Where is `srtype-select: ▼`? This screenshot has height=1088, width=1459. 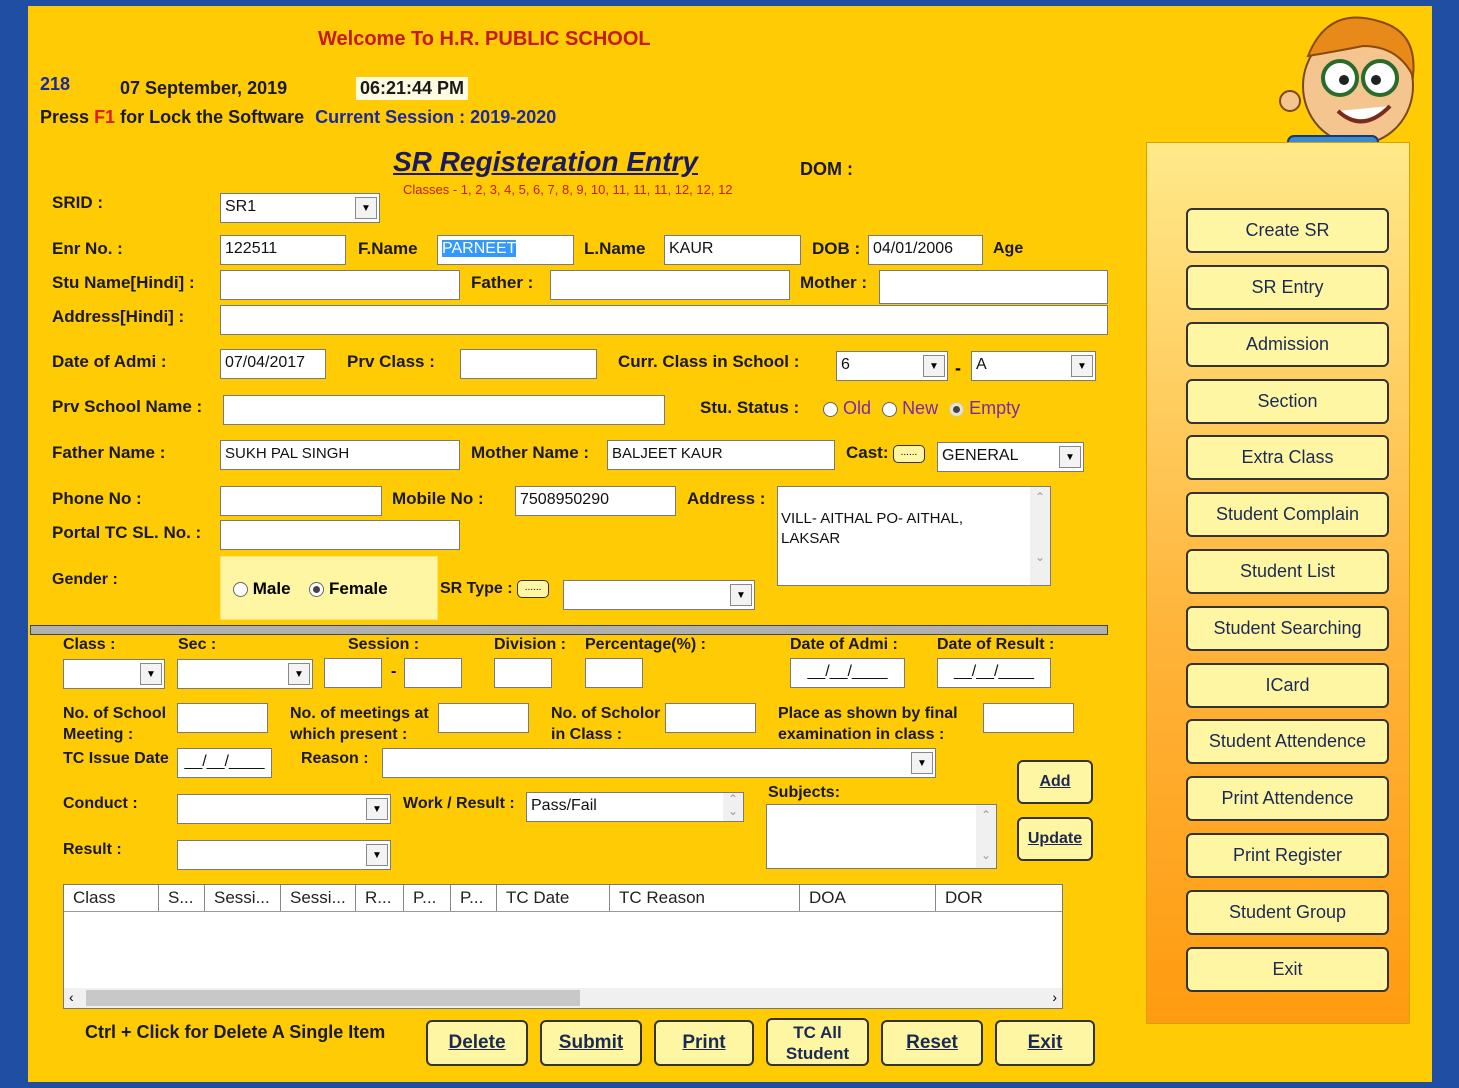 srtype-select: ▼ is located at coordinates (659, 595).